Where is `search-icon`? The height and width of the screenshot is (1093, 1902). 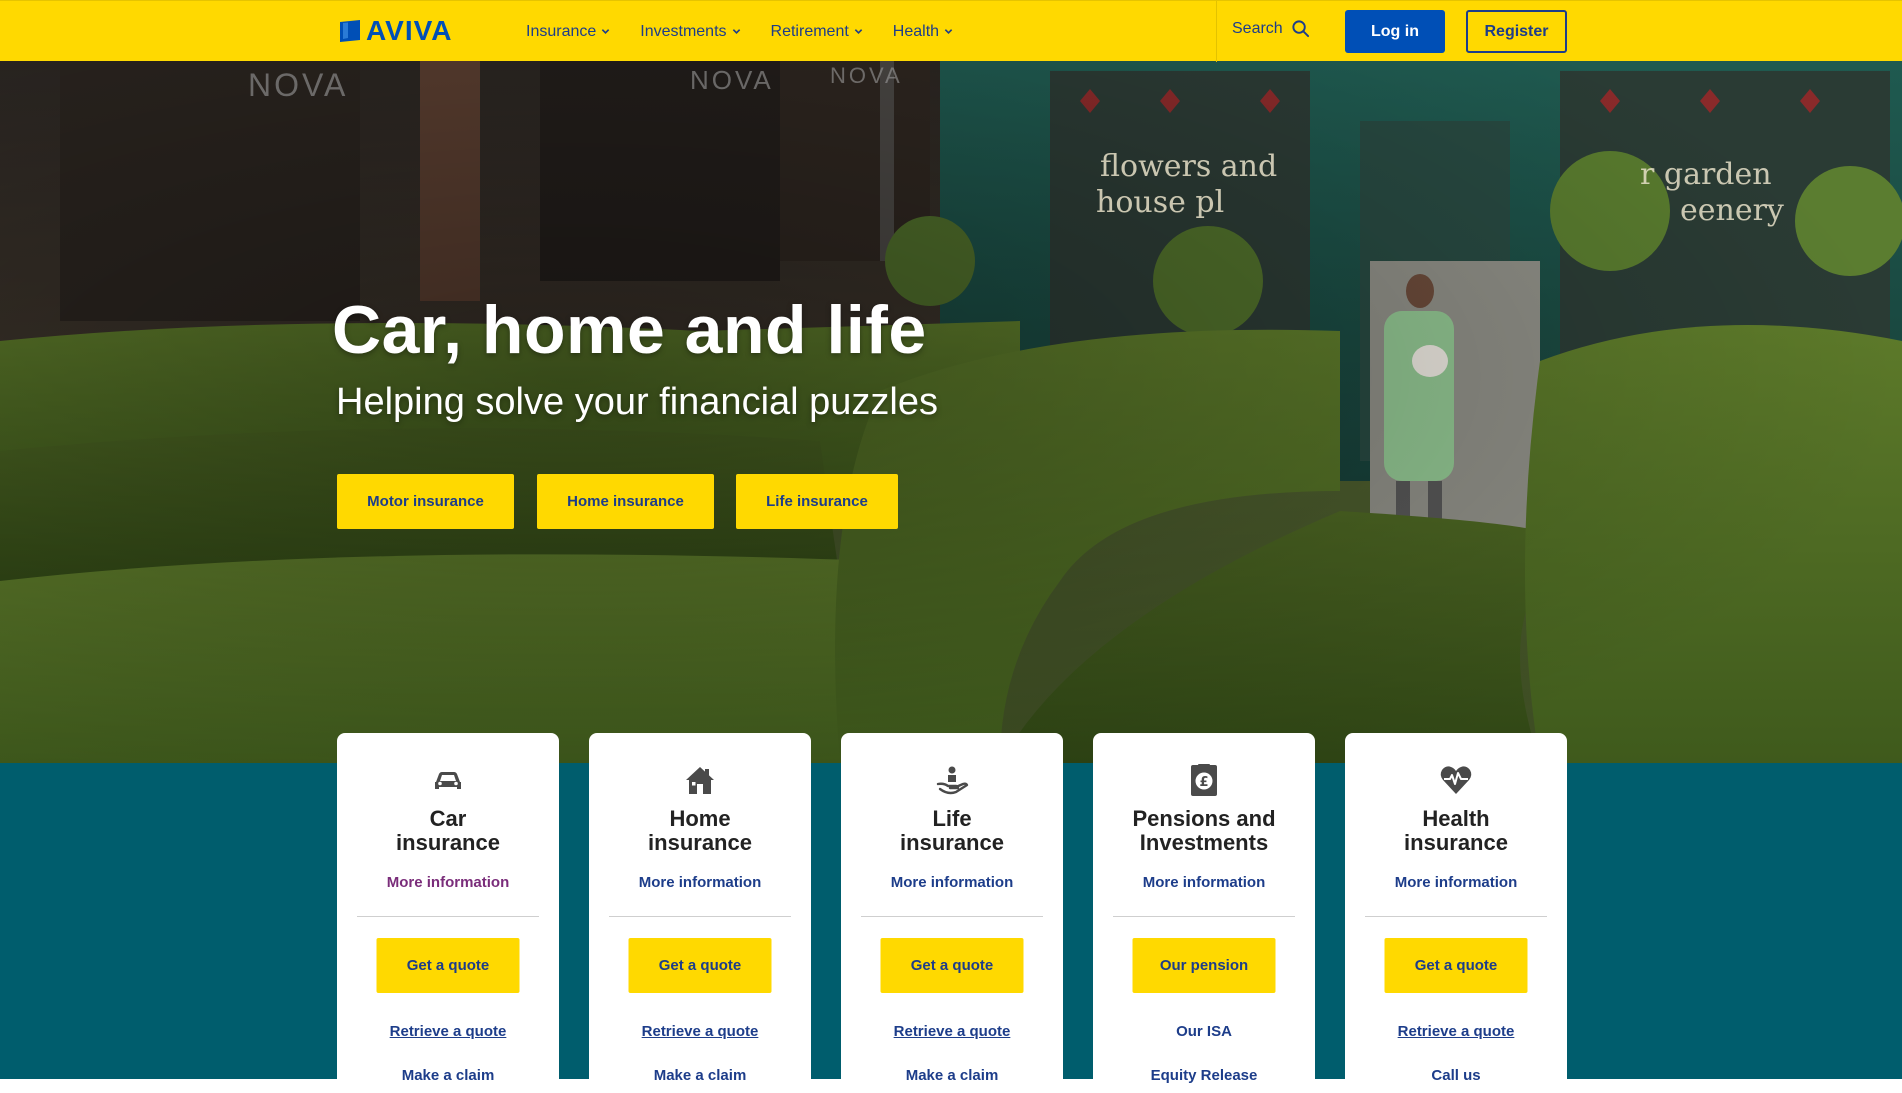 search-icon is located at coordinates (1300, 29).